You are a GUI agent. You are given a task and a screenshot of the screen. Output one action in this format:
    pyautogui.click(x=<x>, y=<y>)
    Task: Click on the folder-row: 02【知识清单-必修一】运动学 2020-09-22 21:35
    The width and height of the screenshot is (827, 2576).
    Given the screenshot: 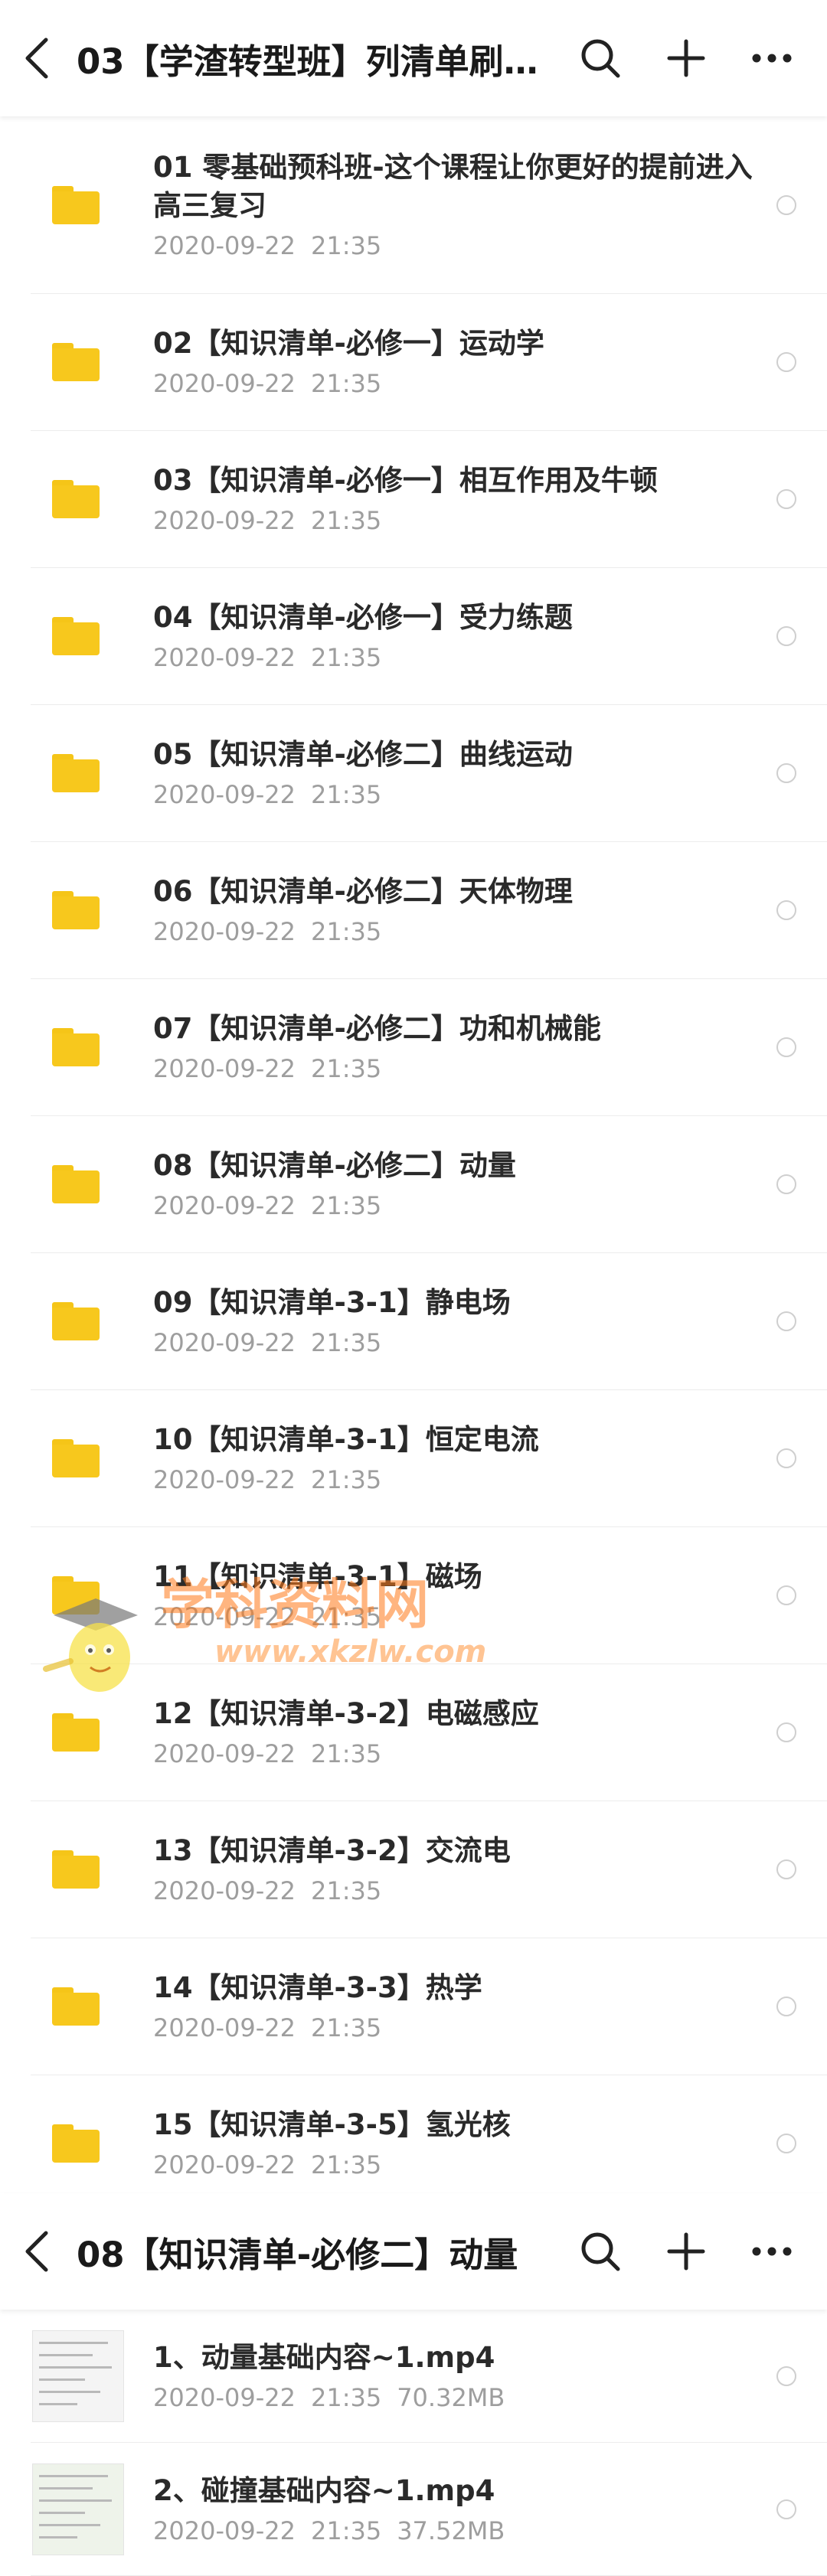 What is the action you would take?
    pyautogui.click(x=429, y=362)
    